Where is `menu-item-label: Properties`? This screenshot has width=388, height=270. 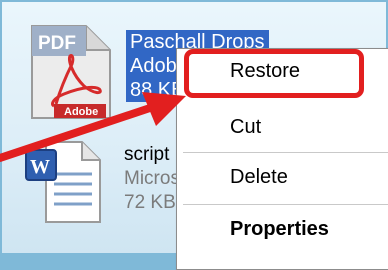
menu-item-label: Properties is located at coordinates (279, 229).